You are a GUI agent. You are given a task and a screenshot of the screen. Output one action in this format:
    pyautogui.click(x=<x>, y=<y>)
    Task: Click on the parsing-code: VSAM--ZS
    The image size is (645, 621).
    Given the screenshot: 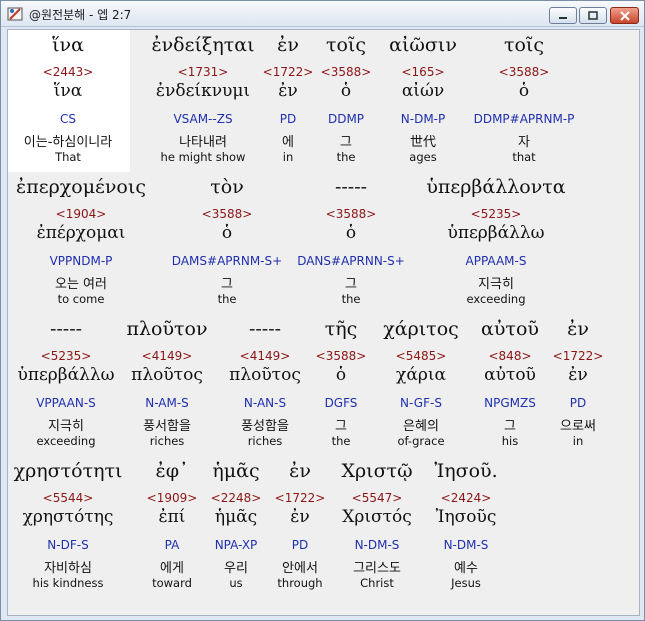 What is the action you would take?
    pyautogui.click(x=203, y=119)
    